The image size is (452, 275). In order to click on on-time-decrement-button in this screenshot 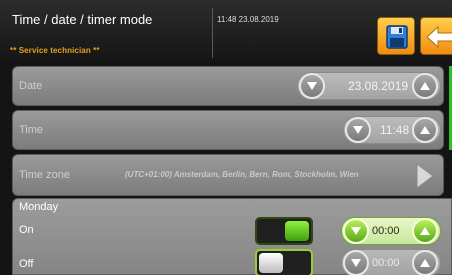, I will do `click(356, 231)`.